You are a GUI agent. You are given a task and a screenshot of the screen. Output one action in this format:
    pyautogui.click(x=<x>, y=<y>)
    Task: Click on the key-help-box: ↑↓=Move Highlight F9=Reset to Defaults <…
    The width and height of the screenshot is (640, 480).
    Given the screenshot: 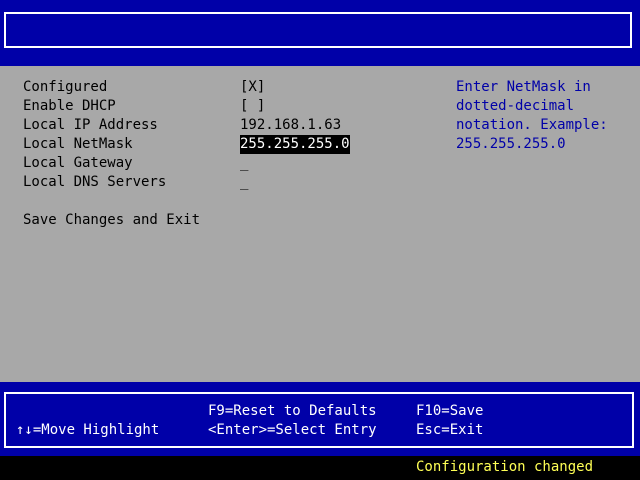 What is the action you would take?
    pyautogui.click(x=319, y=420)
    